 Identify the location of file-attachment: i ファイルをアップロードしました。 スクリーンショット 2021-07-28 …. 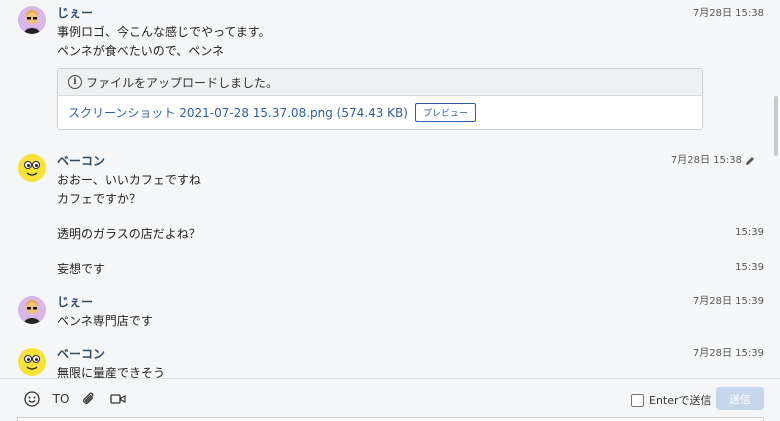
(380, 99).